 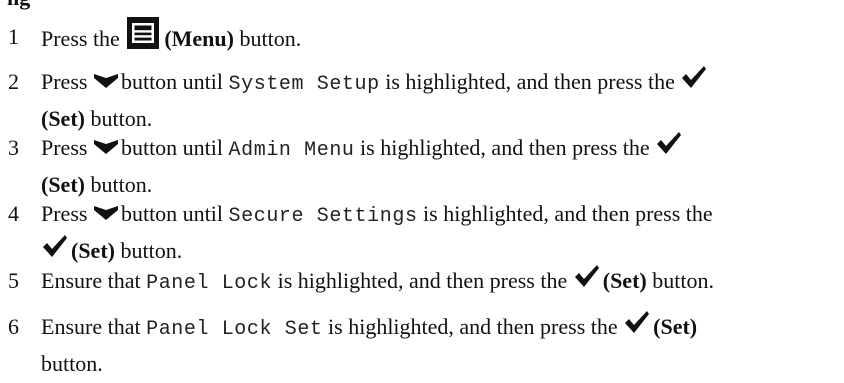 What do you see at coordinates (13, 213) in the screenshot?
I see `step-number: 4` at bounding box center [13, 213].